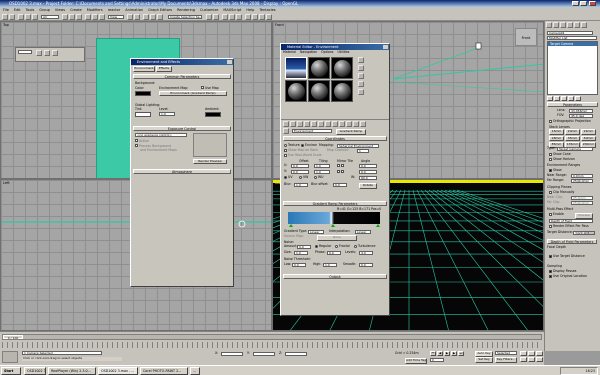 The width and height of the screenshot is (600, 375). I want to click on utilities-tab-icon, so click(584, 25).